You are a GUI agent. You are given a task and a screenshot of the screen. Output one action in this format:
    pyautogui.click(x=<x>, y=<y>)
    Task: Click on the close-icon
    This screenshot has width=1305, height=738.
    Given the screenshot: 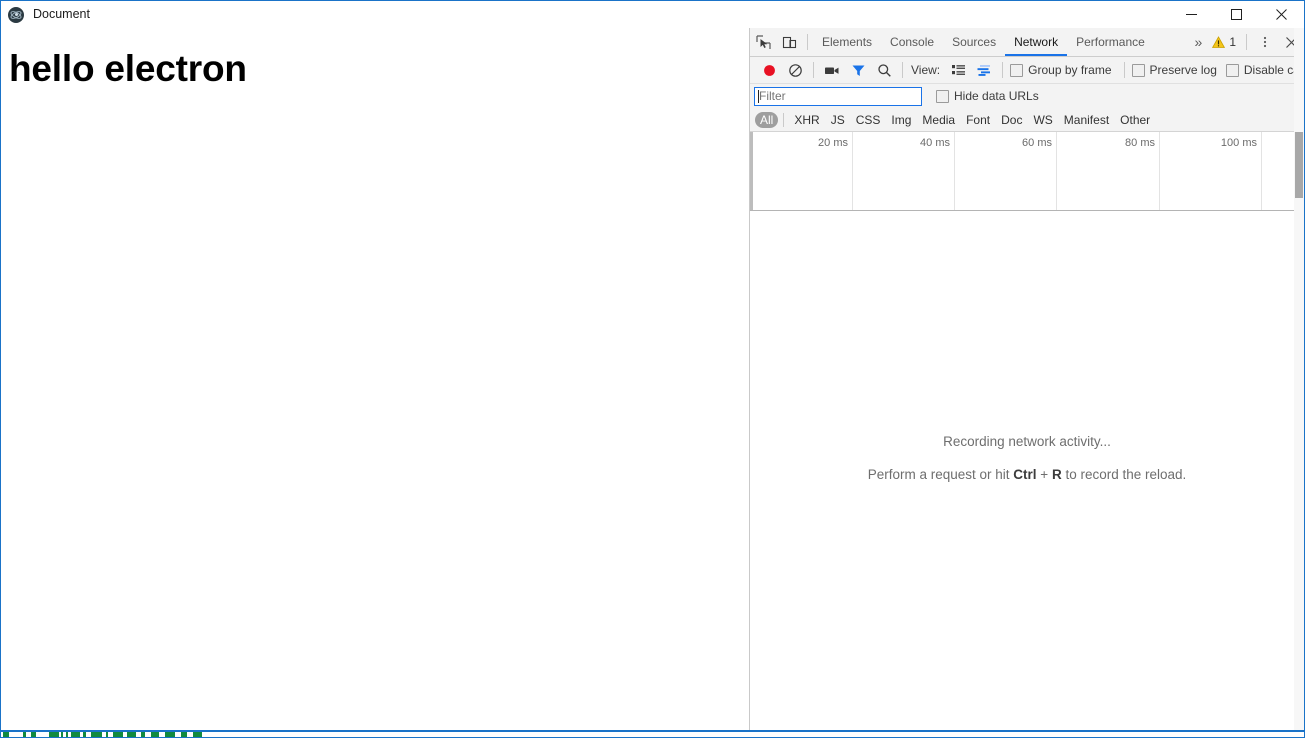 What is the action you would take?
    pyautogui.click(x=1281, y=14)
    